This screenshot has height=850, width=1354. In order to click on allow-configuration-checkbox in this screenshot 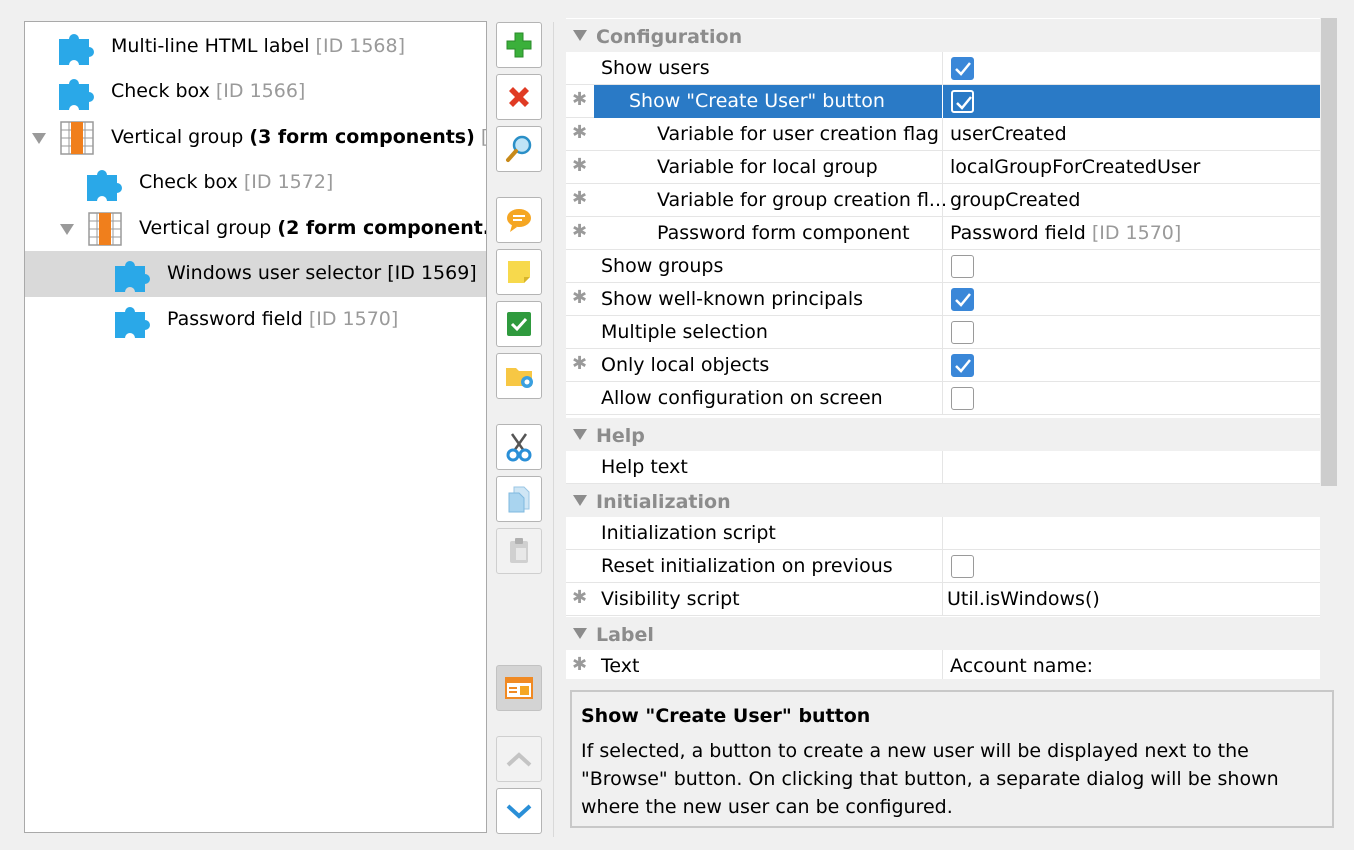, I will do `click(962, 398)`.